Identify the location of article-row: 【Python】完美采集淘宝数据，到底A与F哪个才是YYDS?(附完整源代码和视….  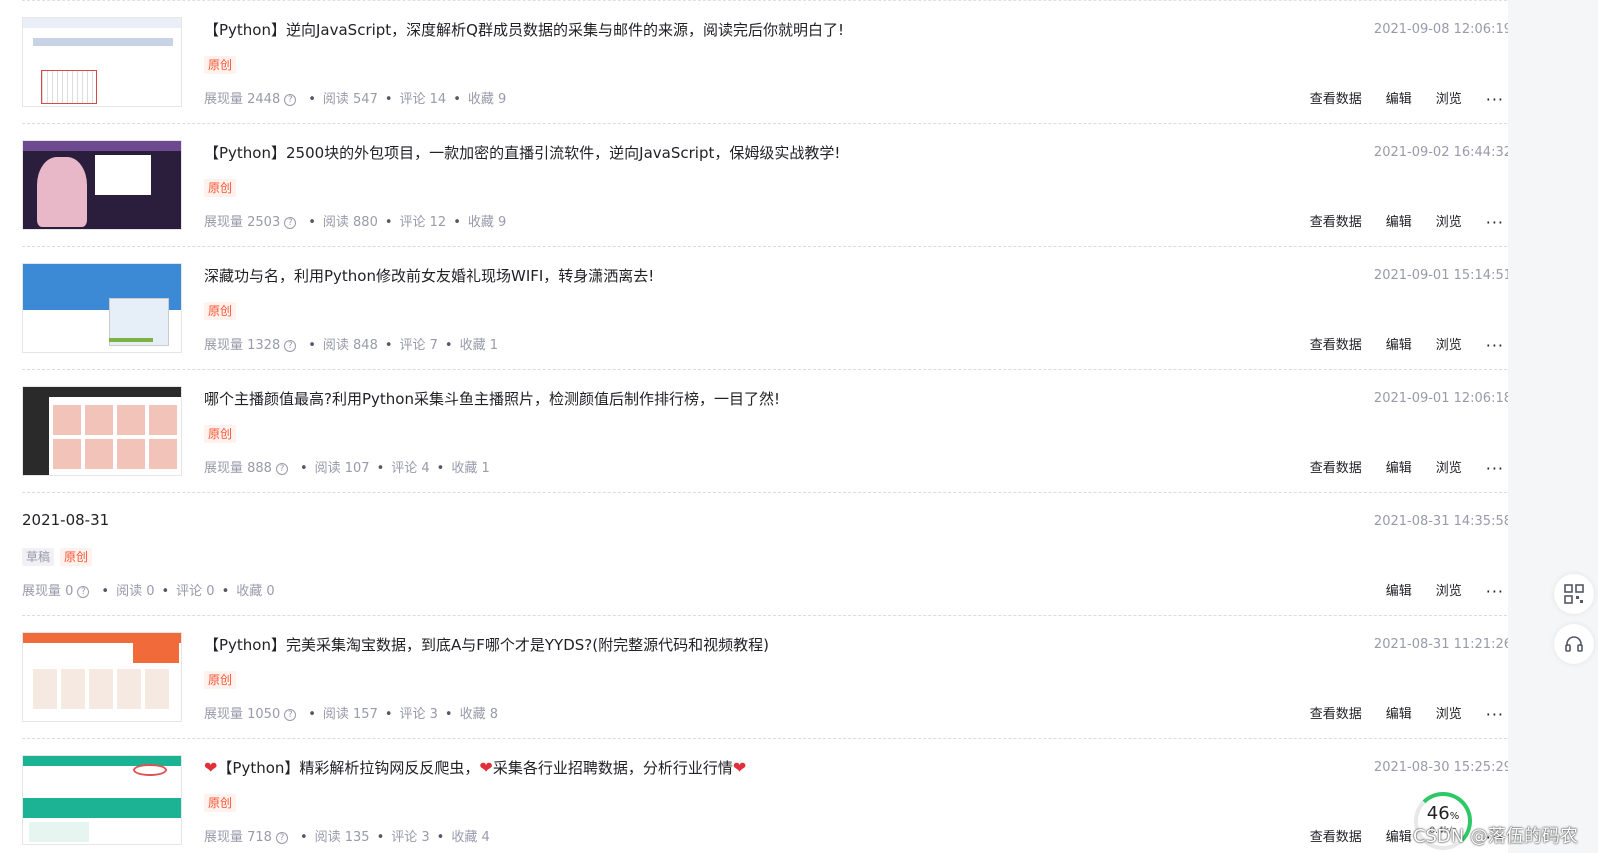
(767, 676).